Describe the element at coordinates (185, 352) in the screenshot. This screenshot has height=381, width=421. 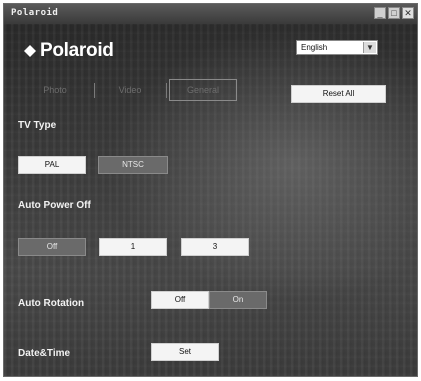
I see `date-time-set-button: Set` at that location.